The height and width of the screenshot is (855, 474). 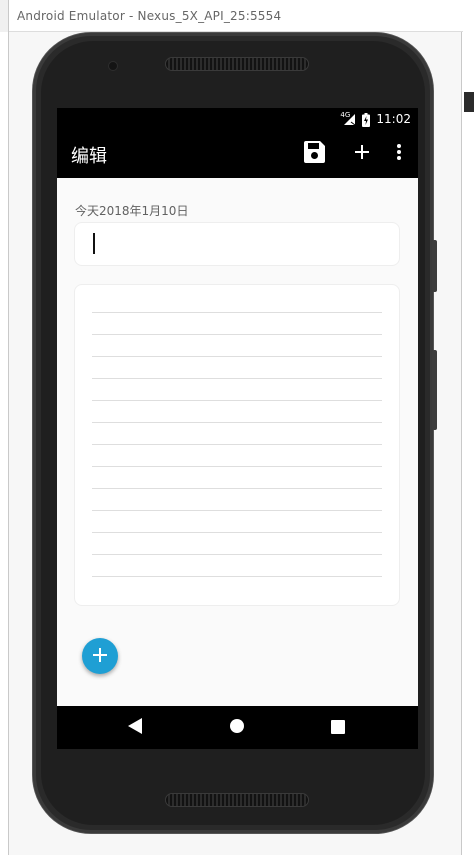 What do you see at coordinates (393, 119) in the screenshot?
I see `clock: 11:02` at bounding box center [393, 119].